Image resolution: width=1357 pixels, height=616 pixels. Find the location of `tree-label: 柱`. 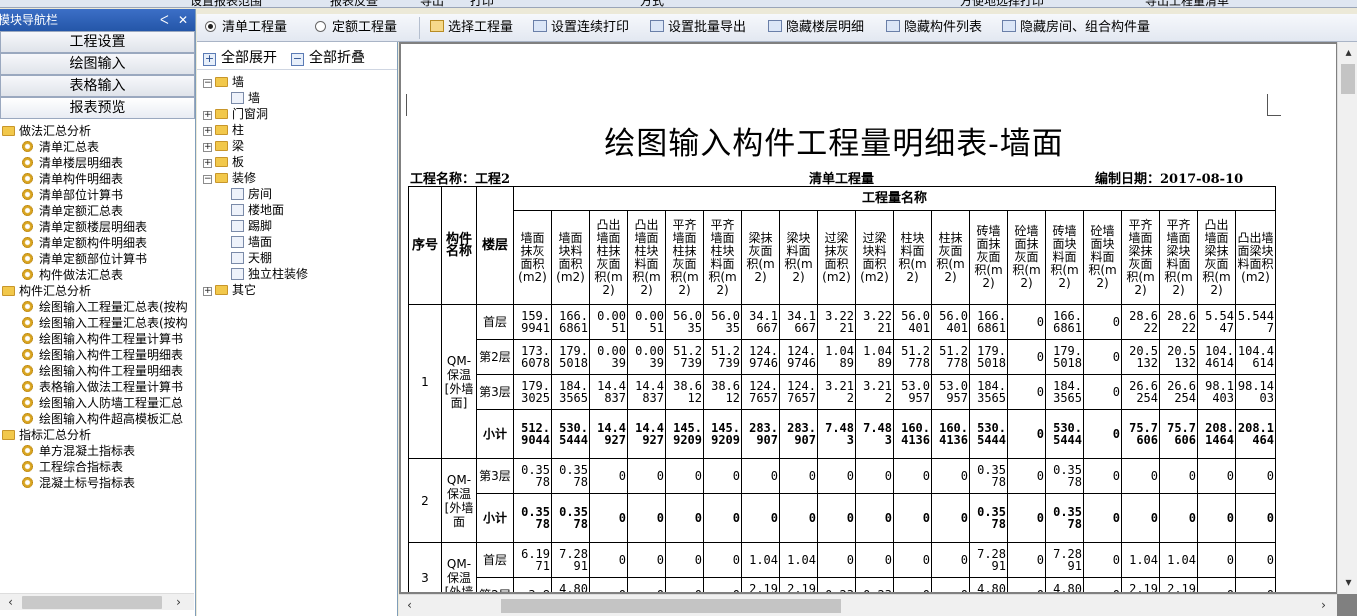

tree-label: 柱 is located at coordinates (238, 130).